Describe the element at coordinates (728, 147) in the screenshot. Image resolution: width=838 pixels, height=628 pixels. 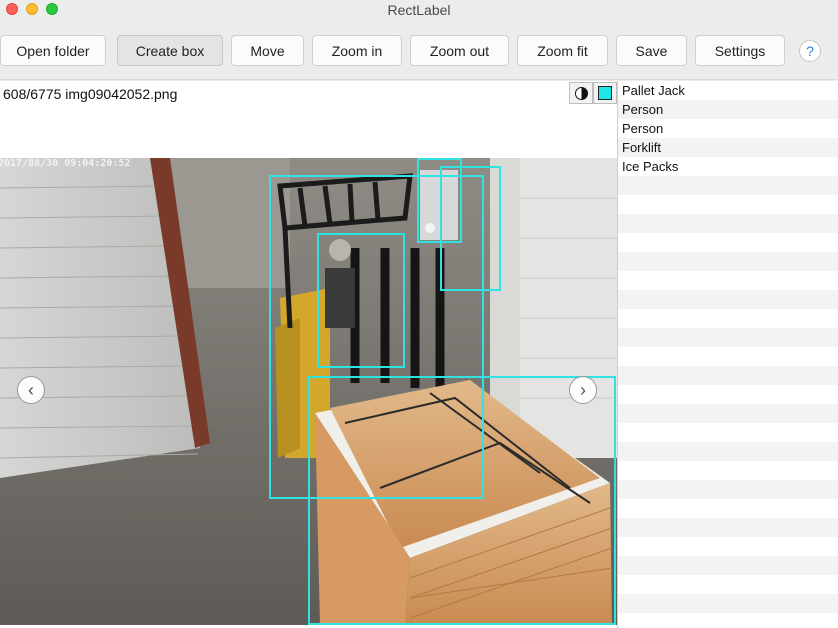
I see `label-list-item: Forklift` at that location.